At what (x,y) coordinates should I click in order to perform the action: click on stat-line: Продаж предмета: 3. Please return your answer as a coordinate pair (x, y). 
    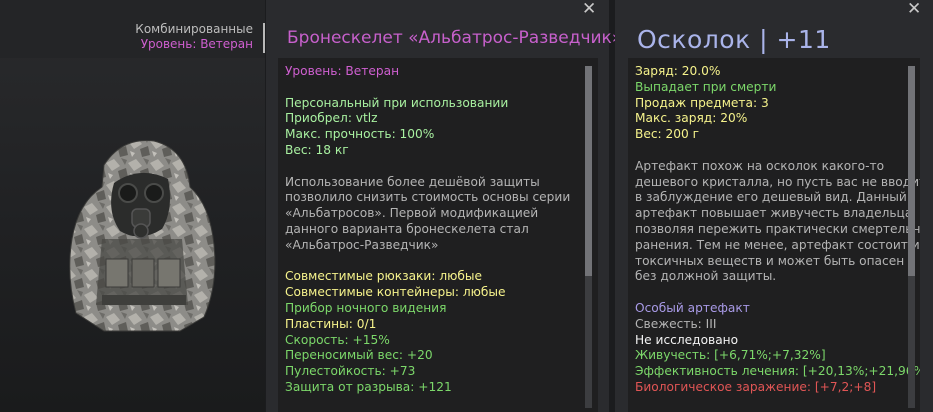
    Looking at the image, I should click on (702, 102).